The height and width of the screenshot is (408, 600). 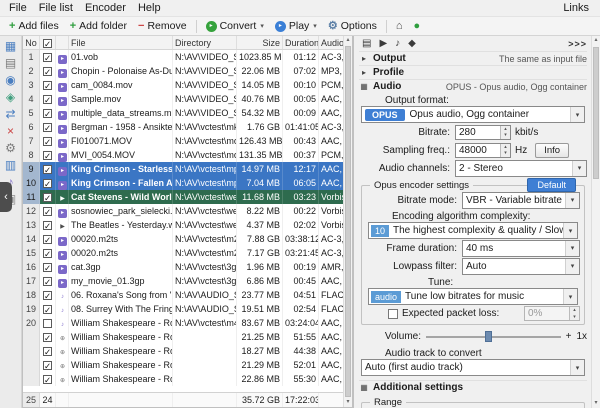 I want to click on col-audio: Audio, so click(x=331, y=42).